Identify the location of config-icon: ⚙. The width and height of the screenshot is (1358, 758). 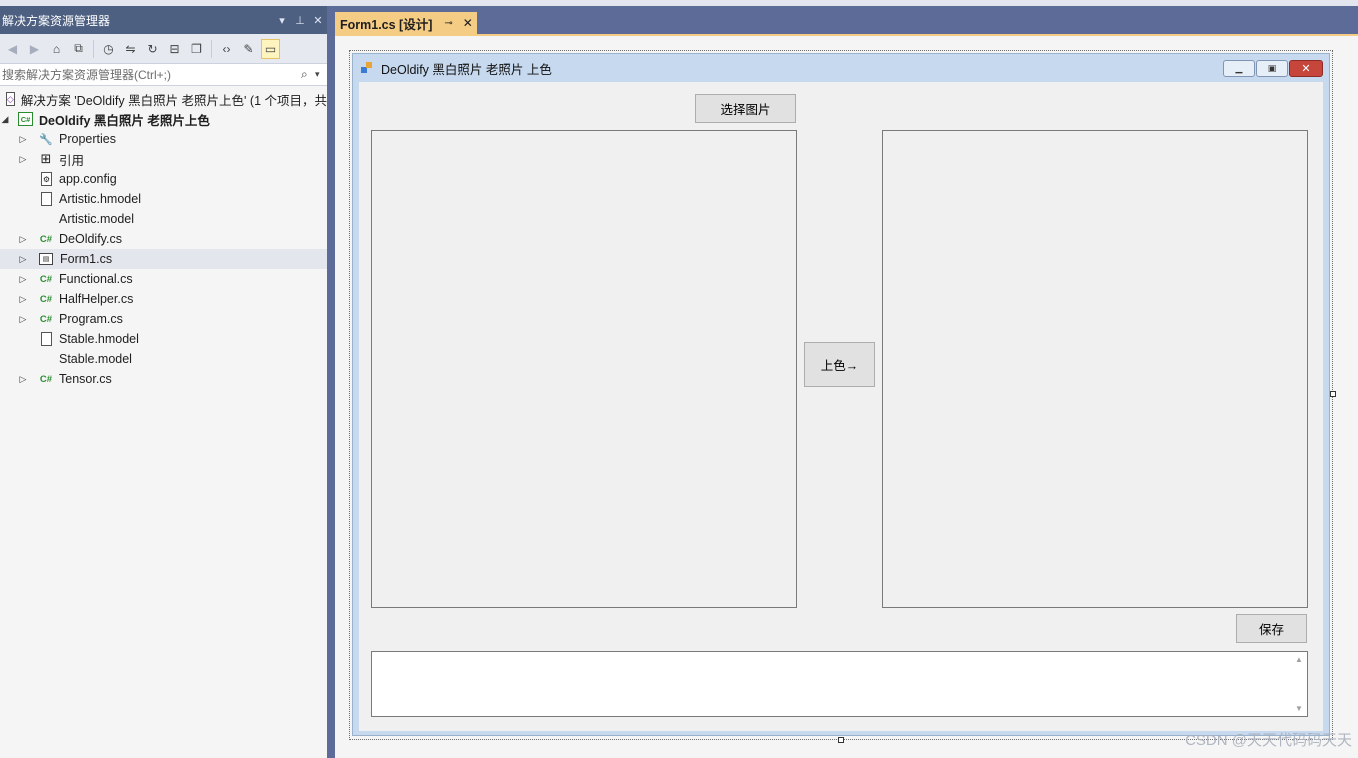
(46, 179).